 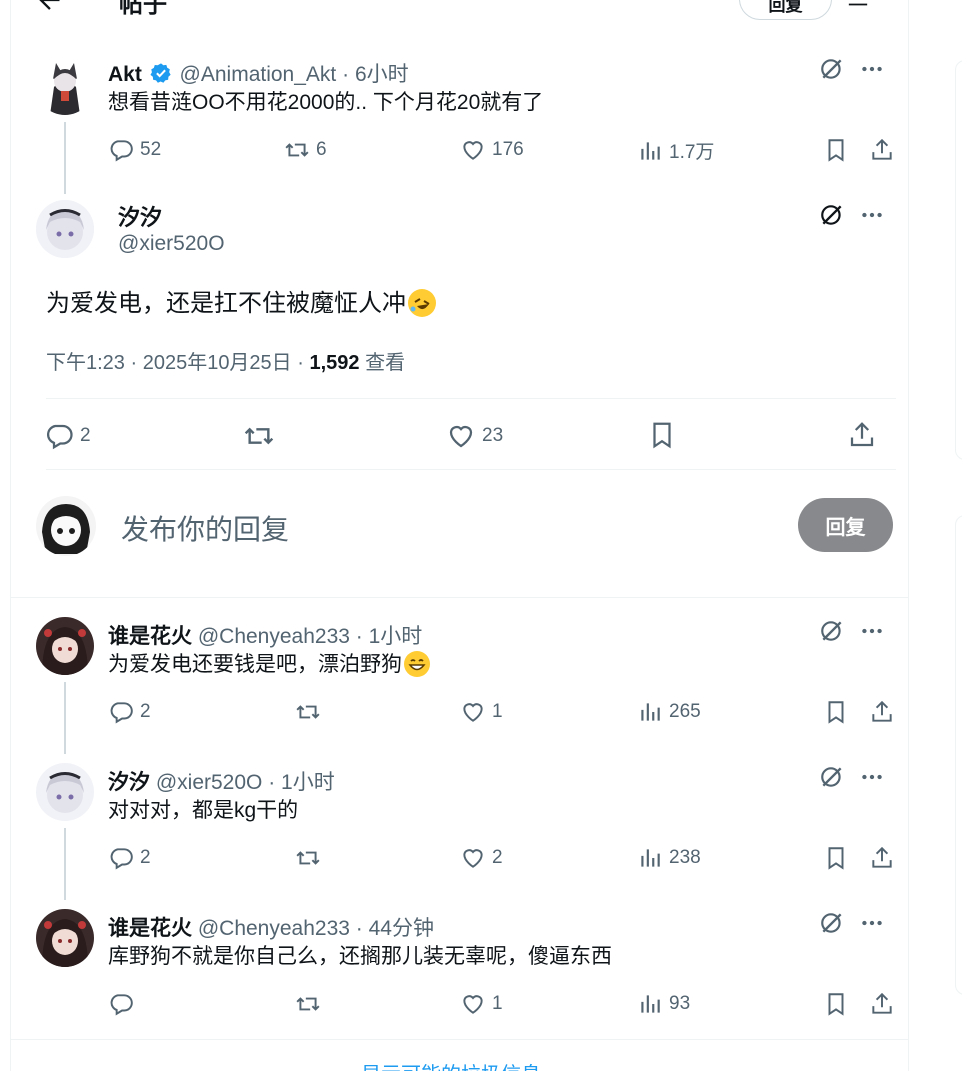 I want to click on back-arrow-icon, so click(x=49, y=7).